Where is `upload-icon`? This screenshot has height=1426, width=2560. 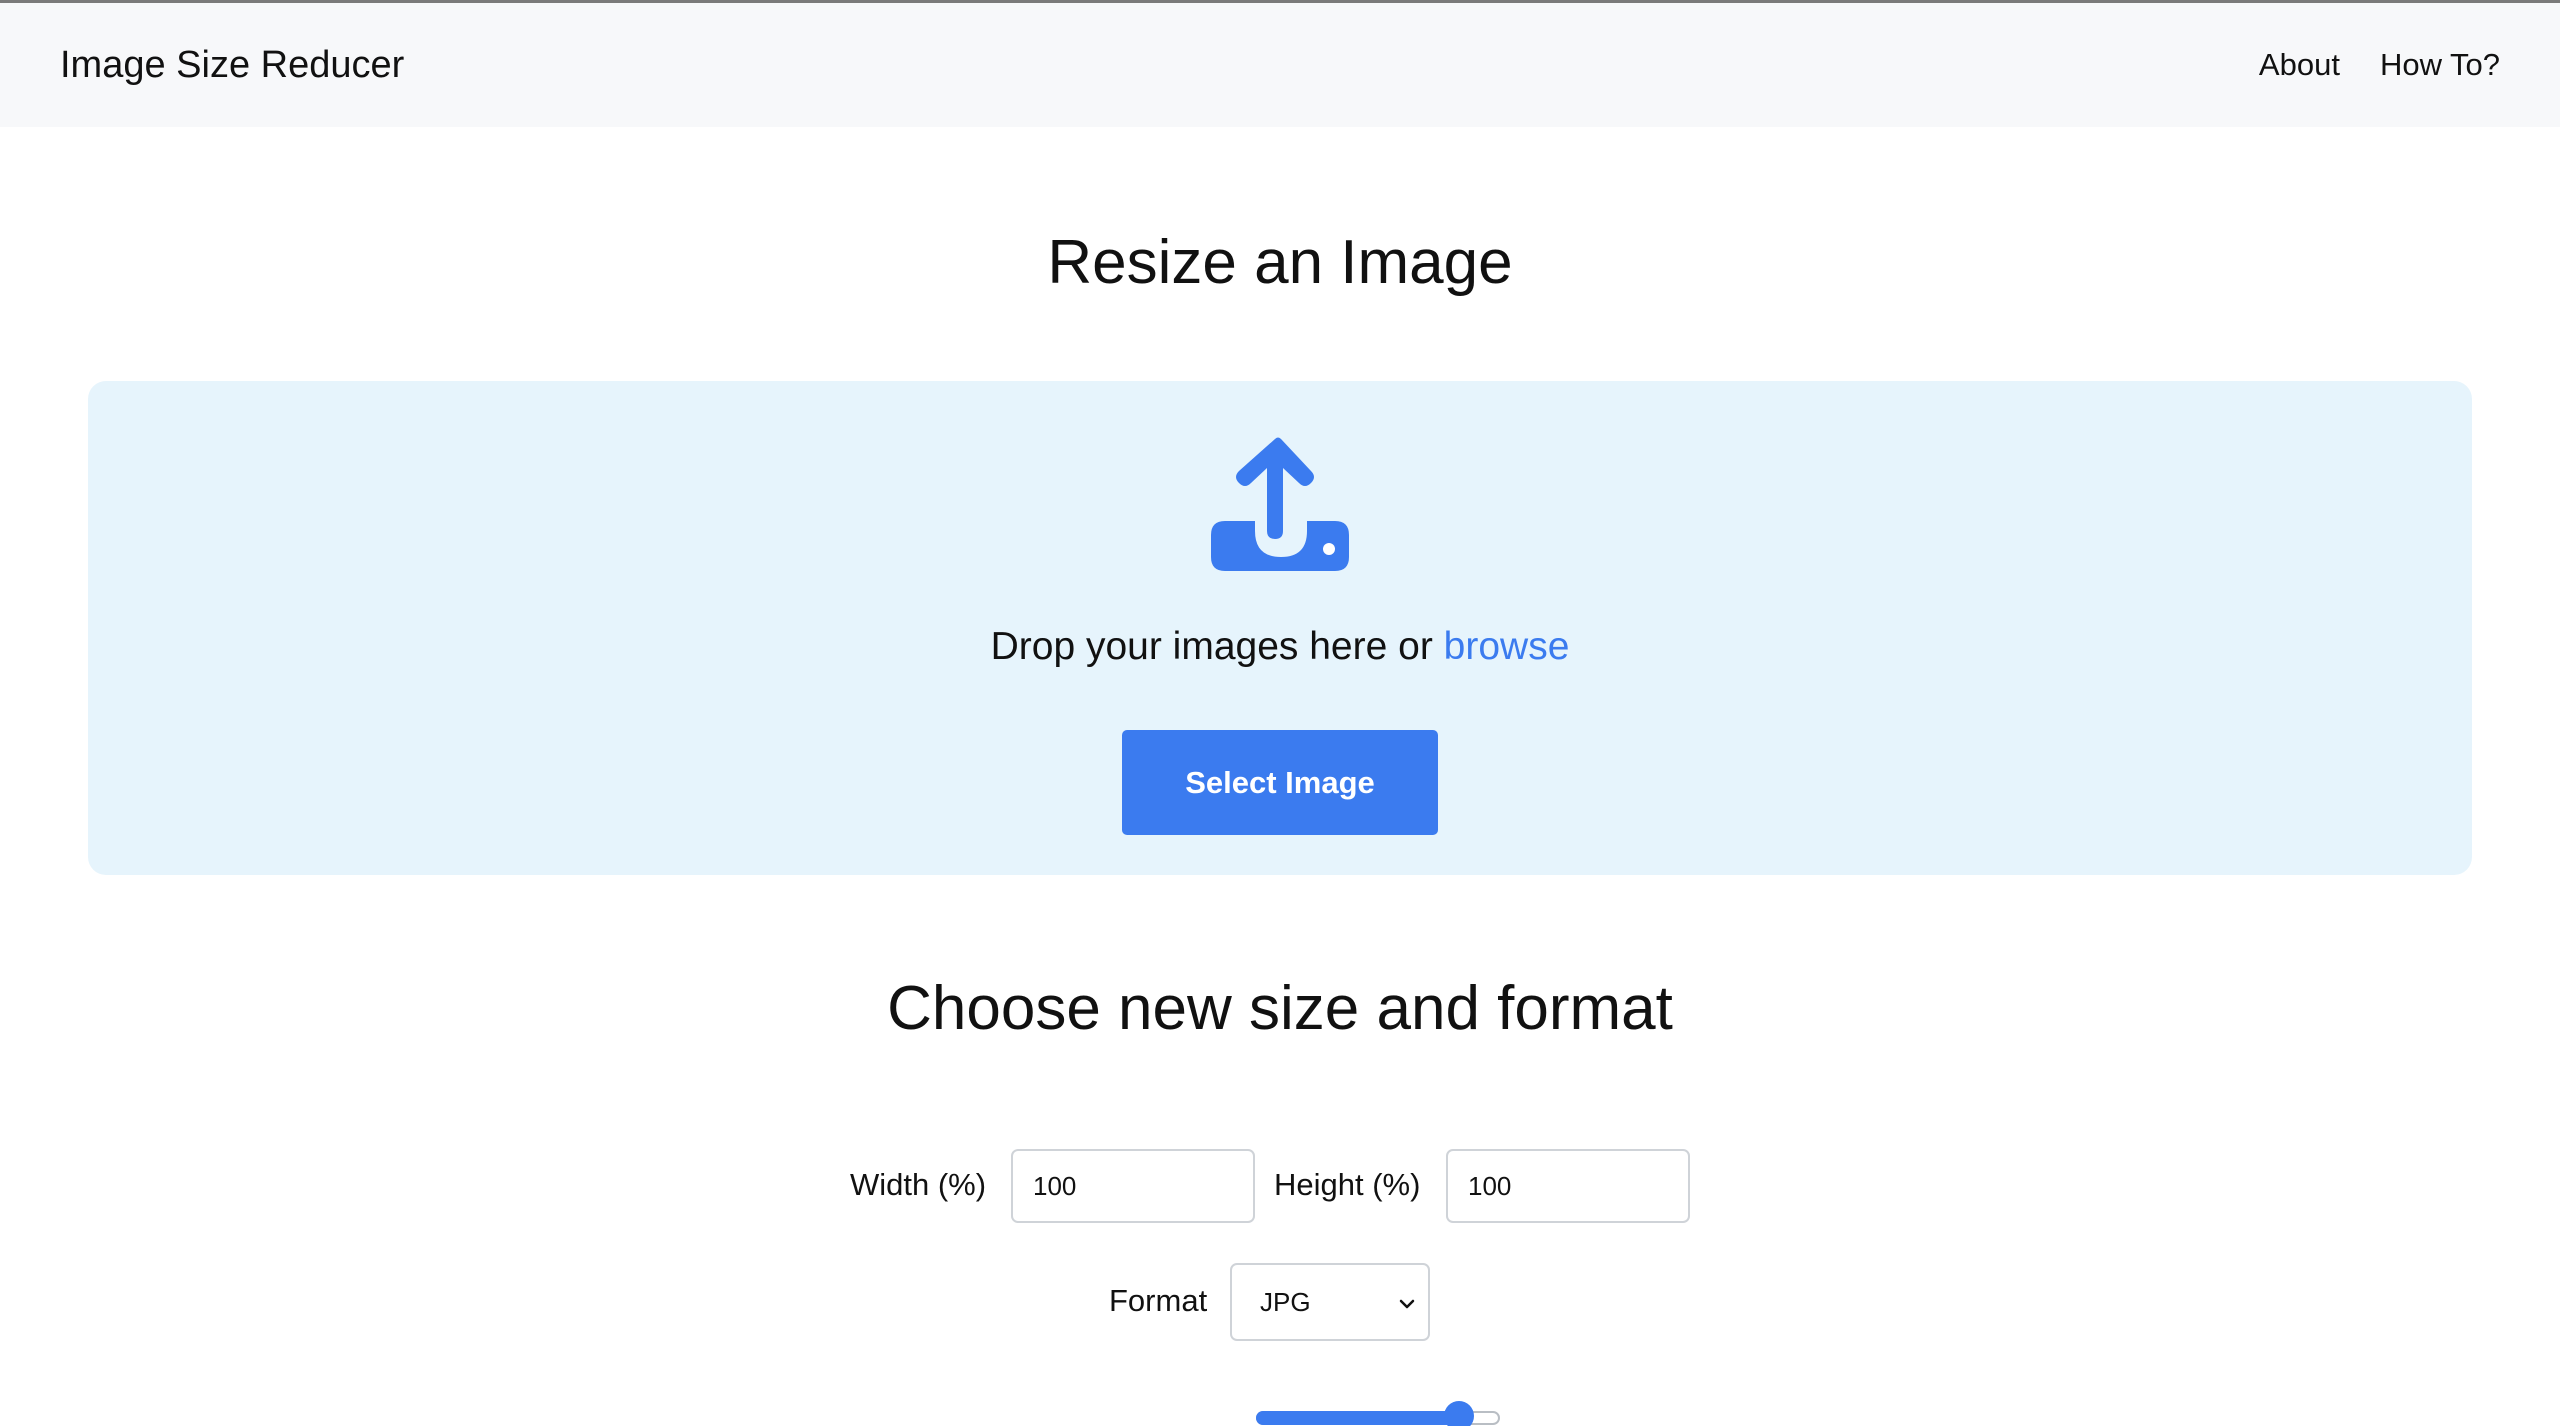 upload-icon is located at coordinates (1280, 504).